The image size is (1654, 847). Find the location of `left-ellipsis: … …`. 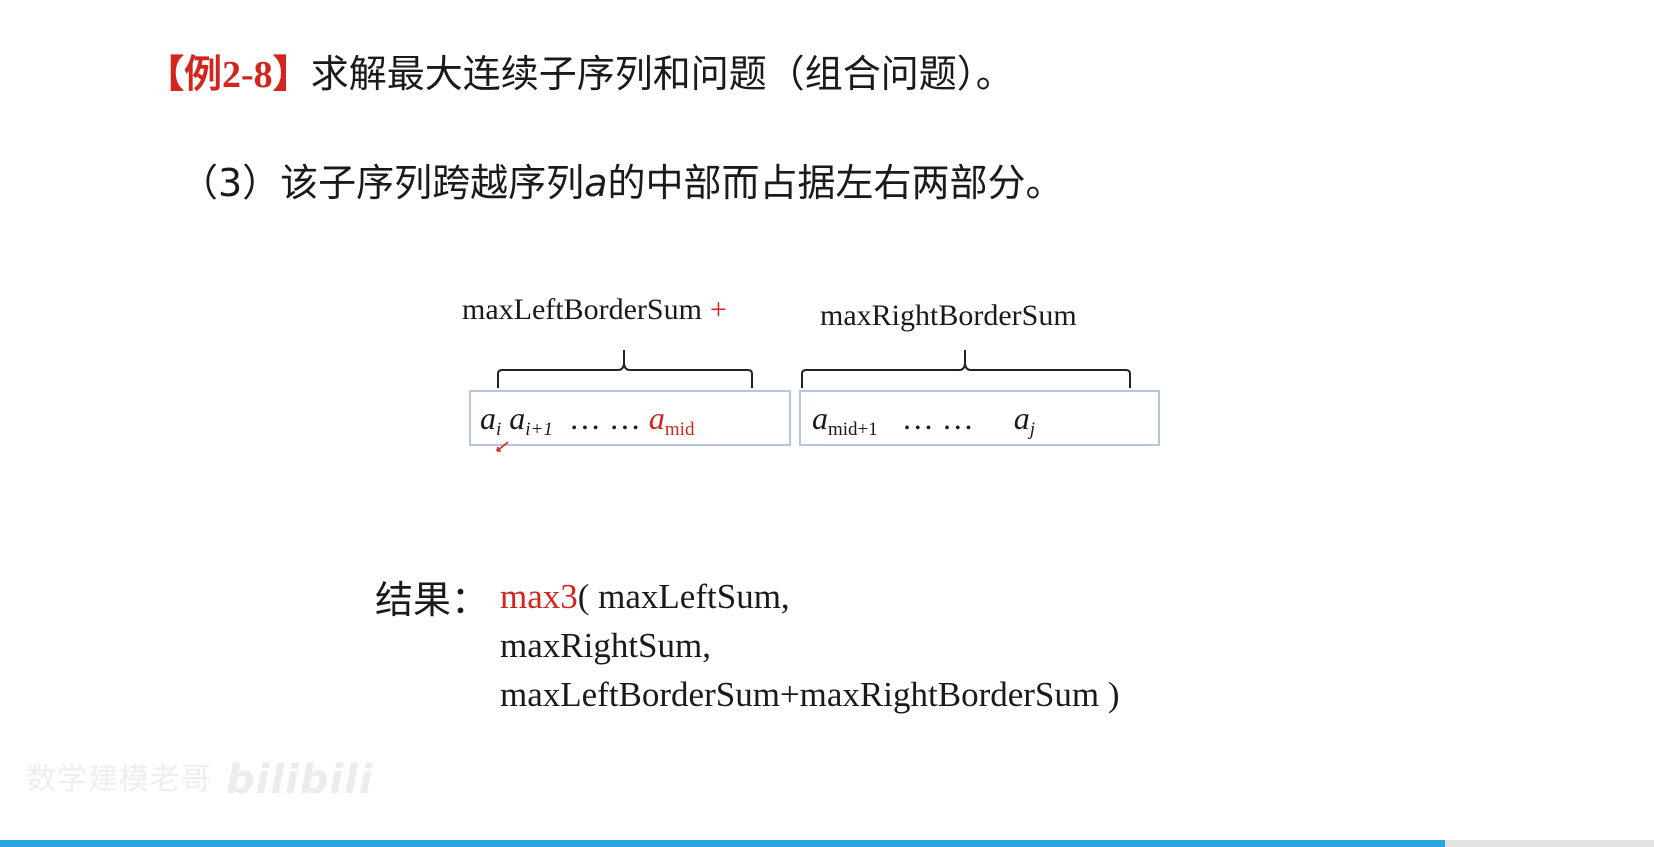

left-ellipsis: … … is located at coordinates (604, 418).